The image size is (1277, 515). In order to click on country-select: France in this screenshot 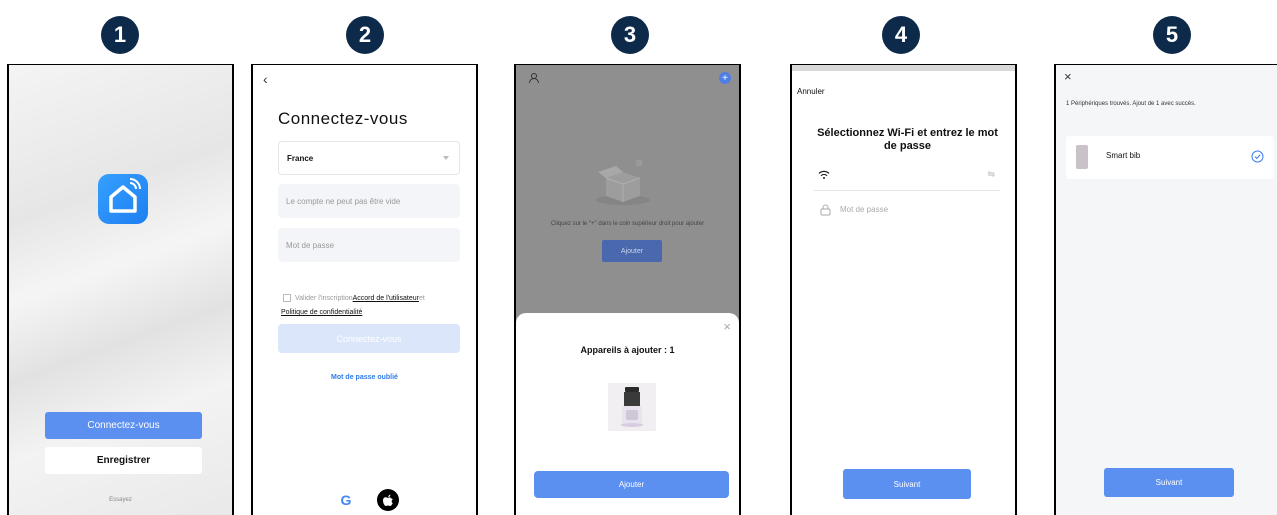, I will do `click(369, 158)`.